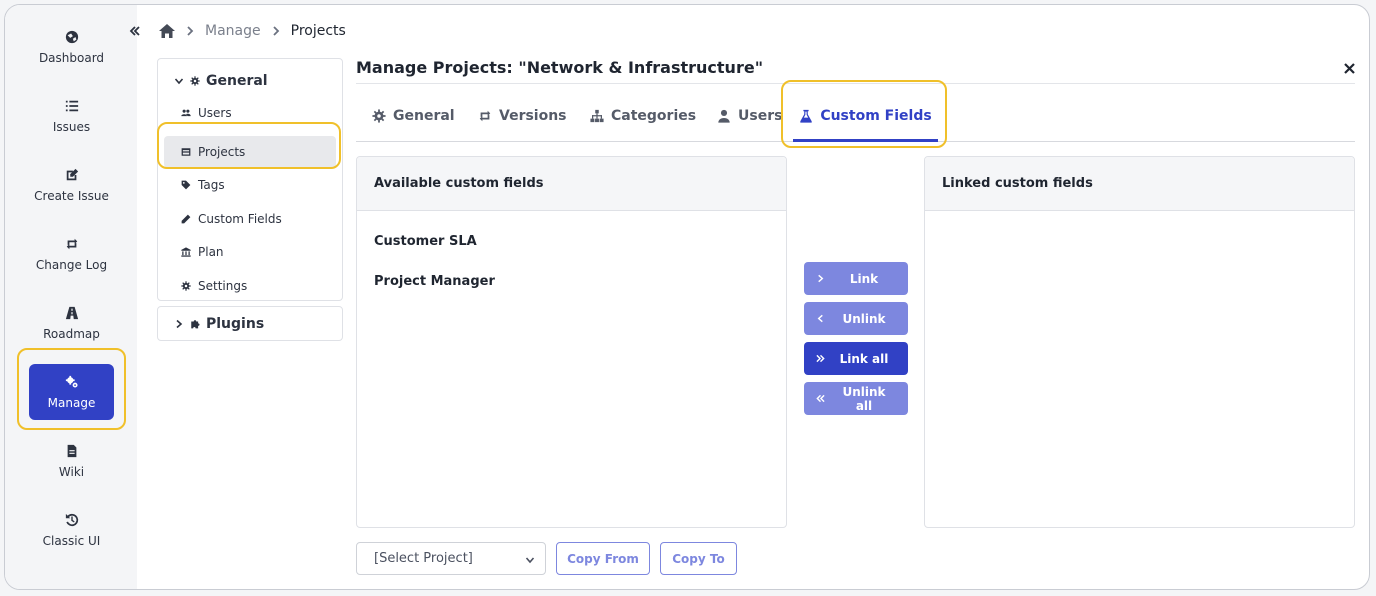 The height and width of the screenshot is (596, 1376). Describe the element at coordinates (186, 219) in the screenshot. I see `pencil-icon` at that location.